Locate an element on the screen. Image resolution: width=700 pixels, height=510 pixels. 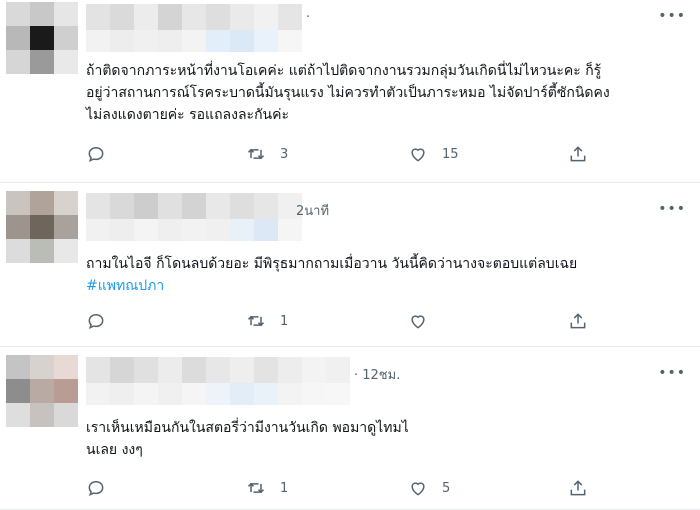
tweet-actions: 1 is located at coordinates (366, 323).